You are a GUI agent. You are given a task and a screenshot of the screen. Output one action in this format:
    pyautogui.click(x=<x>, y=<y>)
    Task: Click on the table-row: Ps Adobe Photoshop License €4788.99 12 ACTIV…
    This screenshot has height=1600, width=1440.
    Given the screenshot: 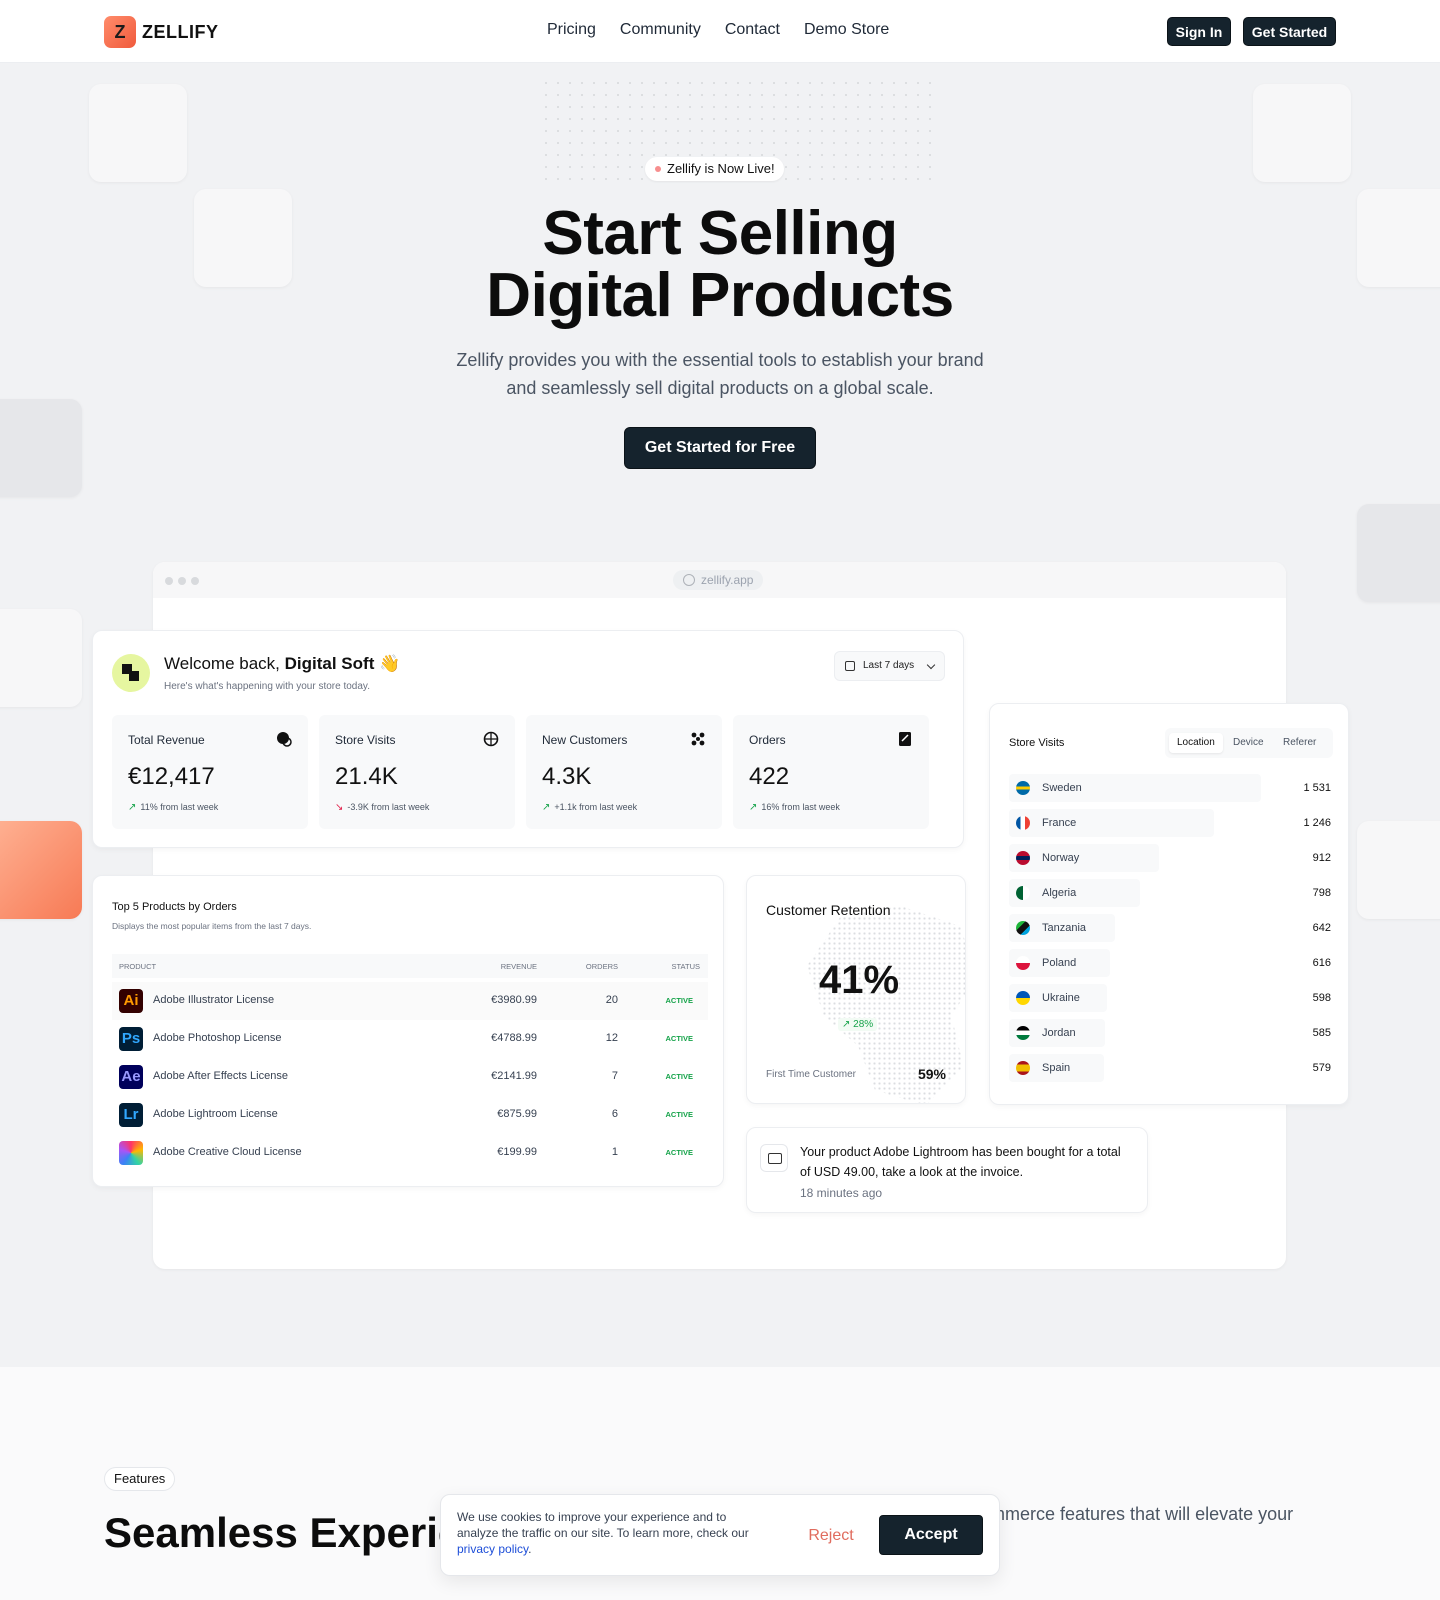 What is the action you would take?
    pyautogui.click(x=410, y=1039)
    